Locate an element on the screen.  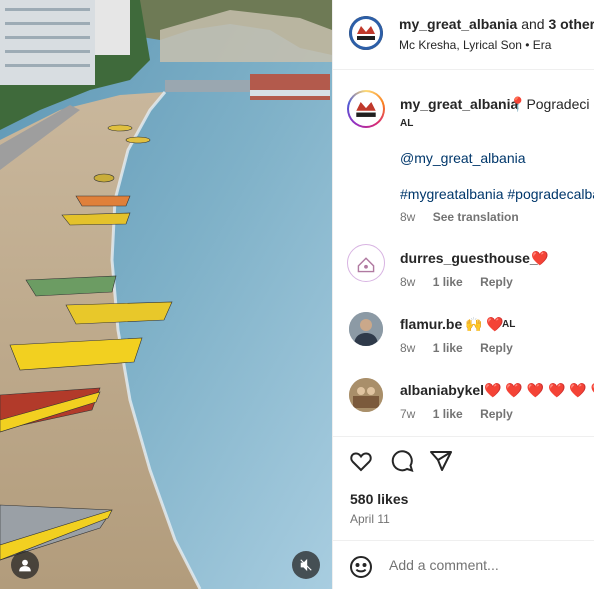
caption-hashtags: #mygreatalbania #pogradecalba is located at coordinates (497, 194).